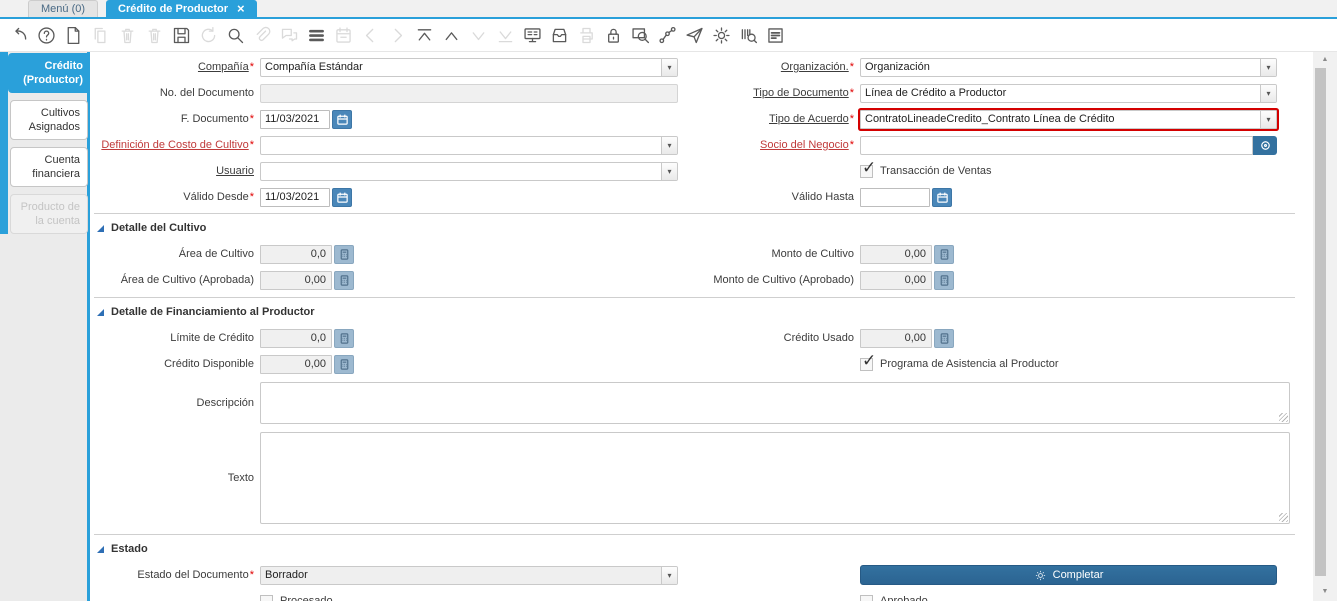  I want to click on group-estado: Estado, so click(701, 549).